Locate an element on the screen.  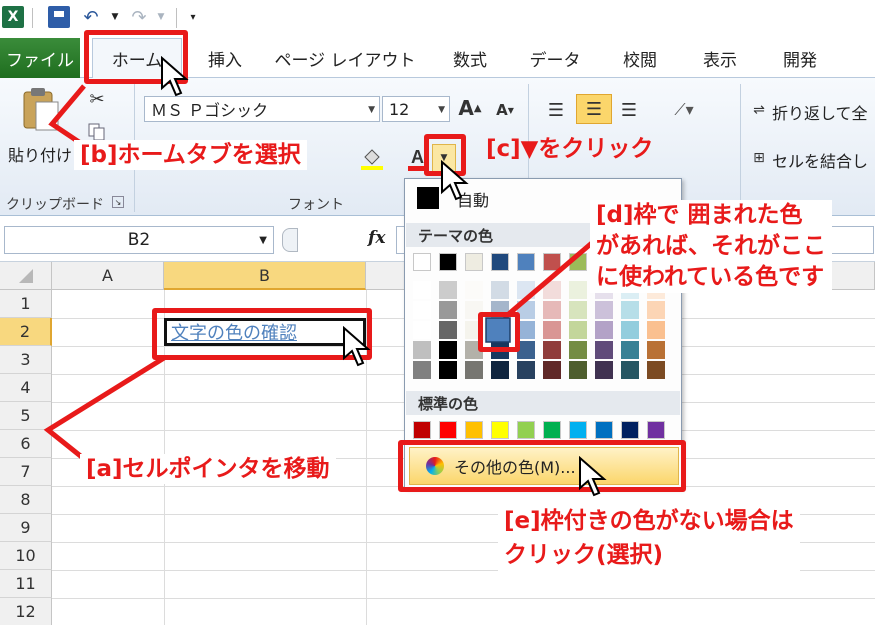
row-header-9: 9 is located at coordinates (26, 528).